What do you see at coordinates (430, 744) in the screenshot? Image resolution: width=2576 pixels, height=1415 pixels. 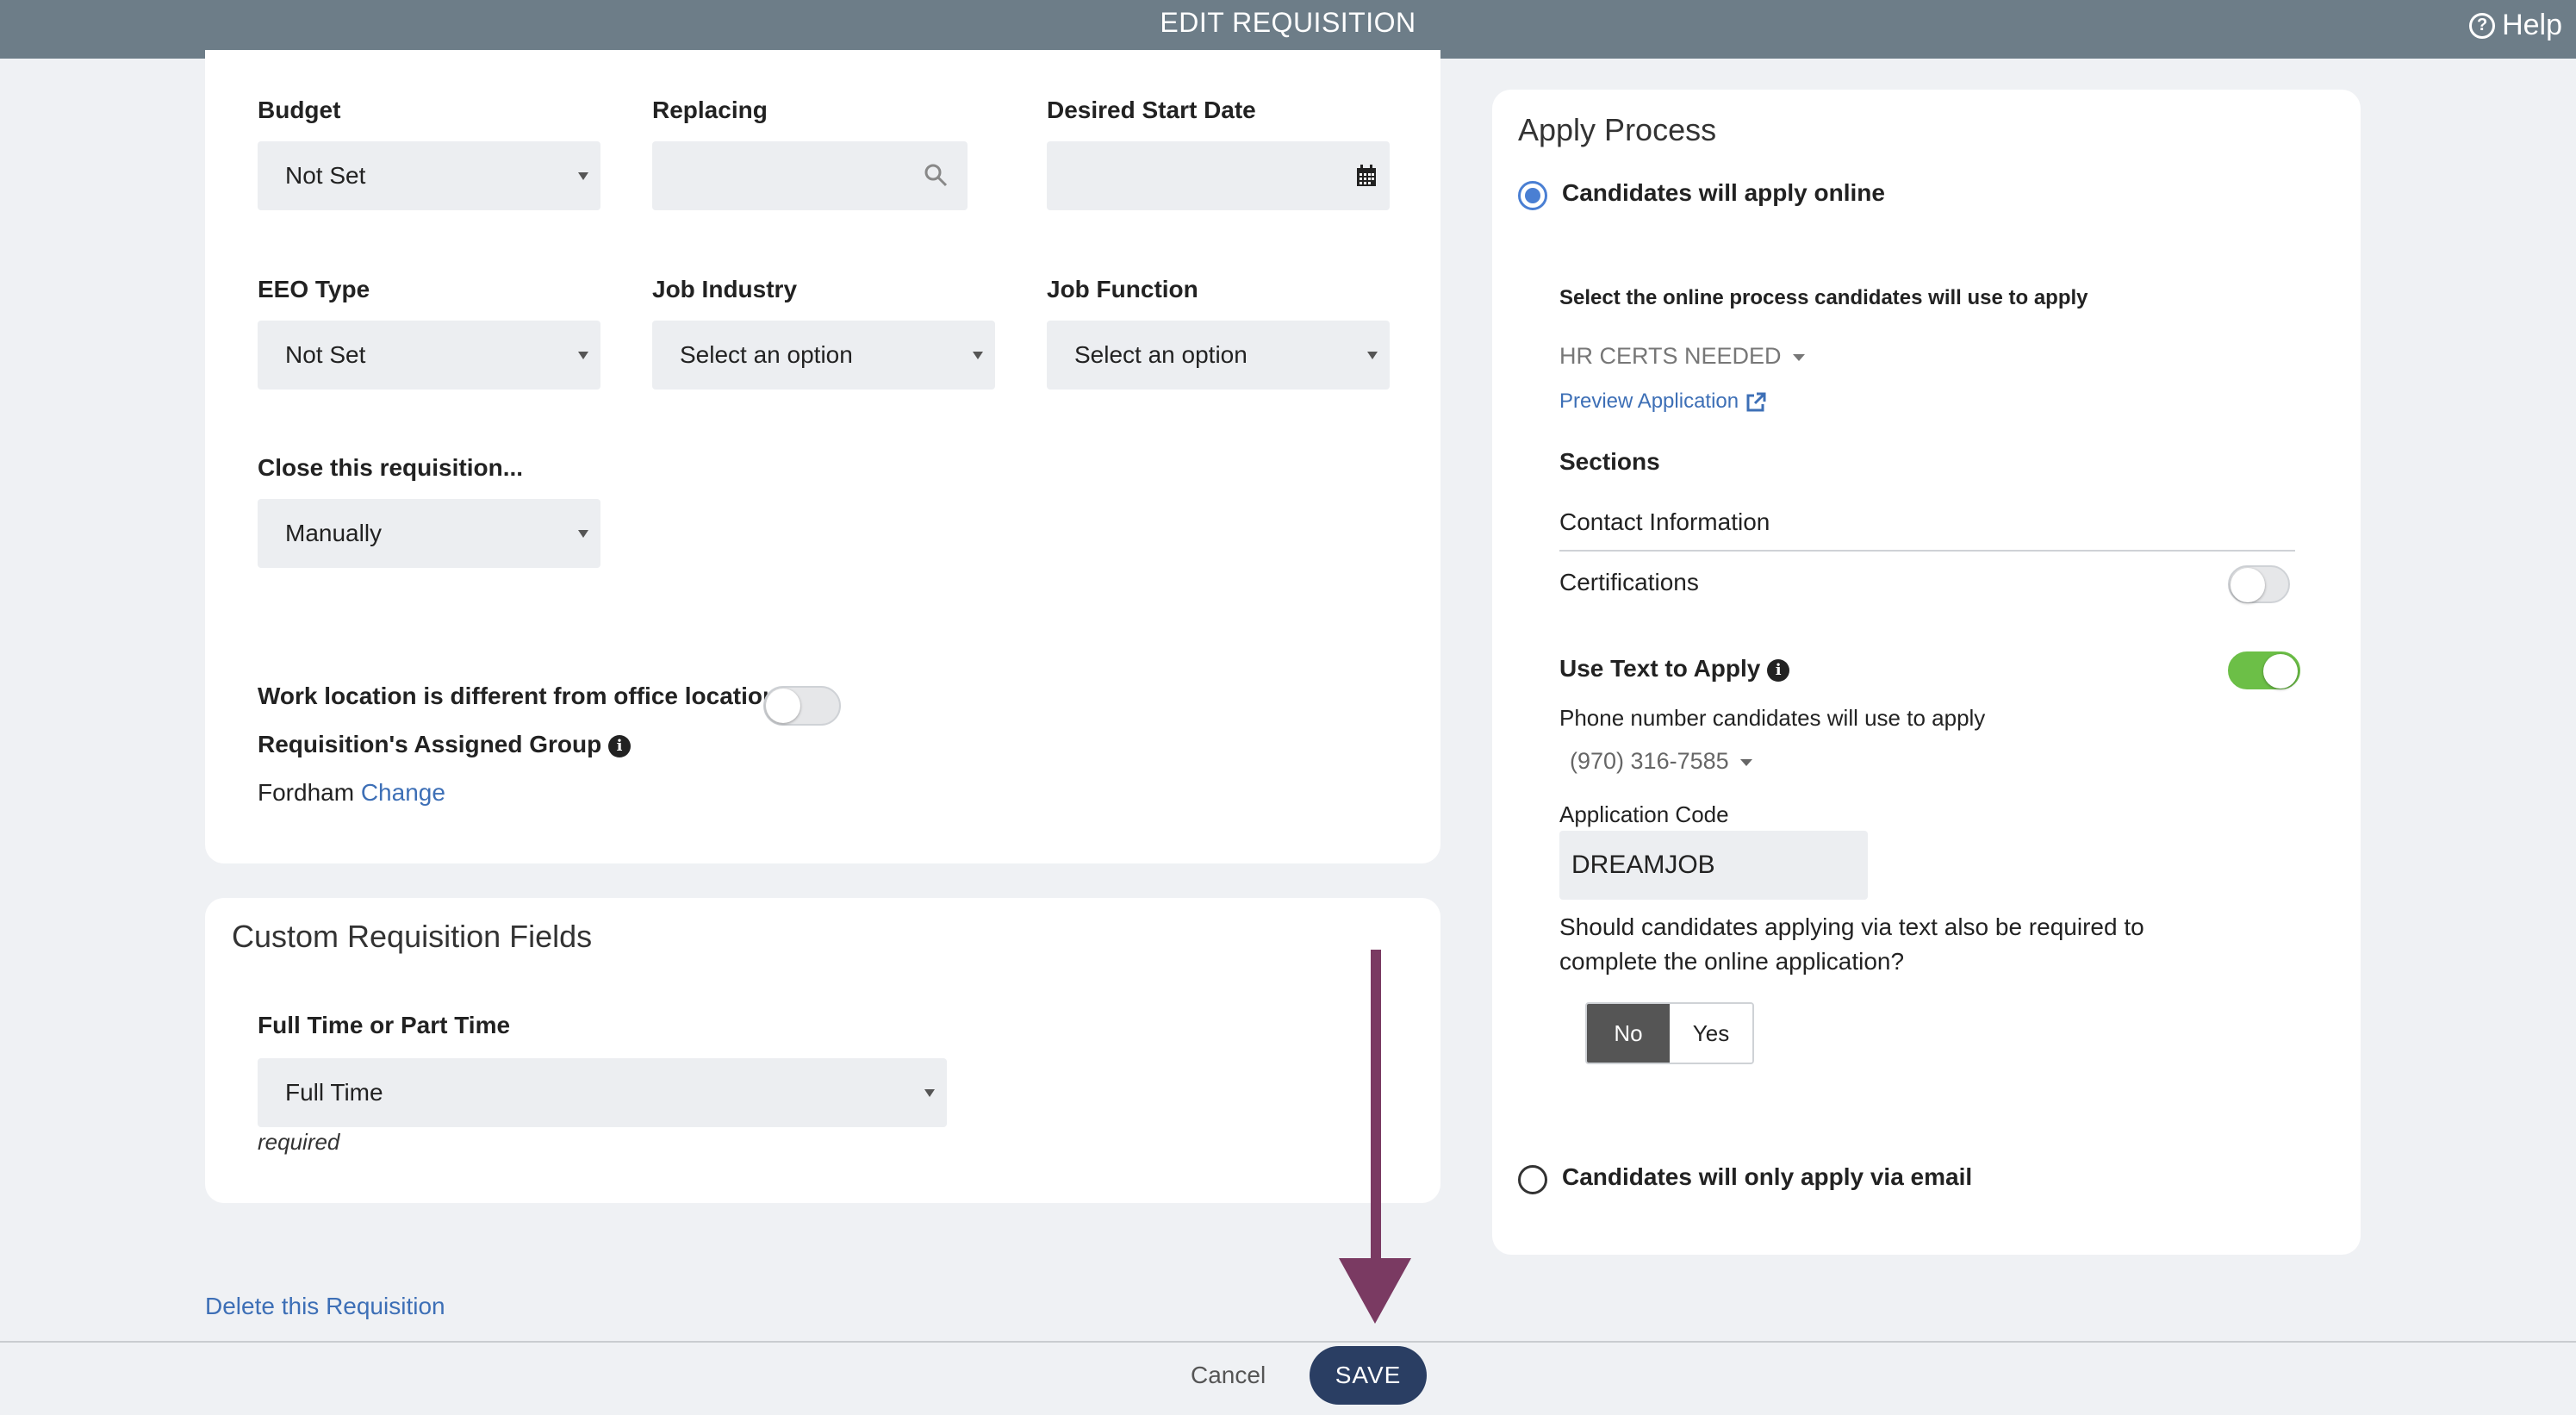 I see `assigned-group-label-text: Requisition's Assigned Group` at bounding box center [430, 744].